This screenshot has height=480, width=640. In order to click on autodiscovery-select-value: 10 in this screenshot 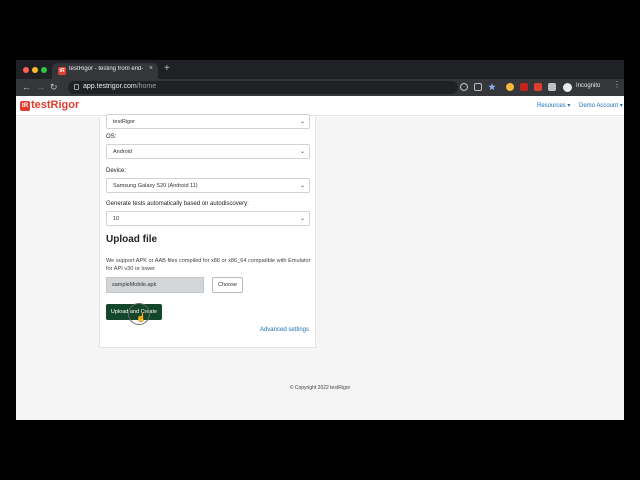, I will do `click(116, 219)`.